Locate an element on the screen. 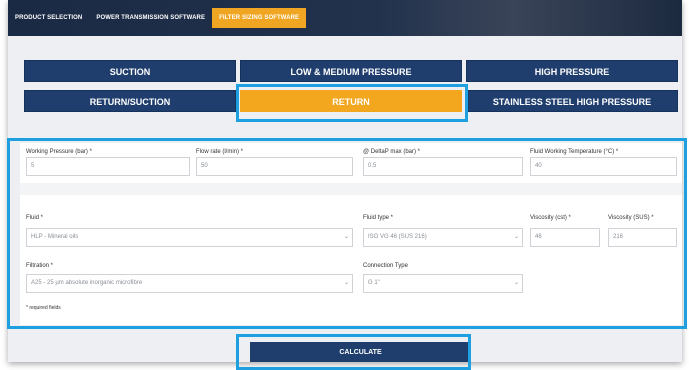  category-low-medium-pressure-button: LOW & MEDIUM PRESSURE is located at coordinates (351, 71).